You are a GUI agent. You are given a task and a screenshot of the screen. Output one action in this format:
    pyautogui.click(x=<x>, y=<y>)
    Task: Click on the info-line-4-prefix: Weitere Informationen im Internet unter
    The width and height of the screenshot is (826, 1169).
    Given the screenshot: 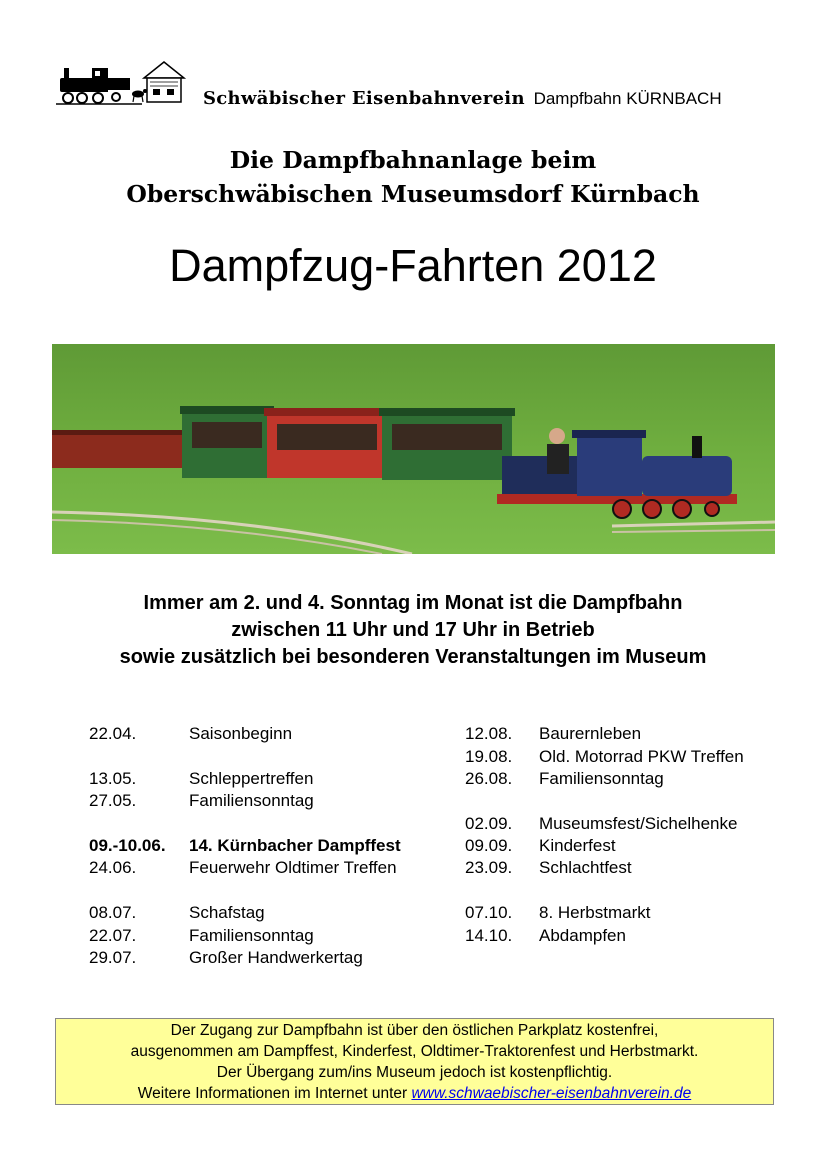 What is the action you would take?
    pyautogui.click(x=272, y=1093)
    